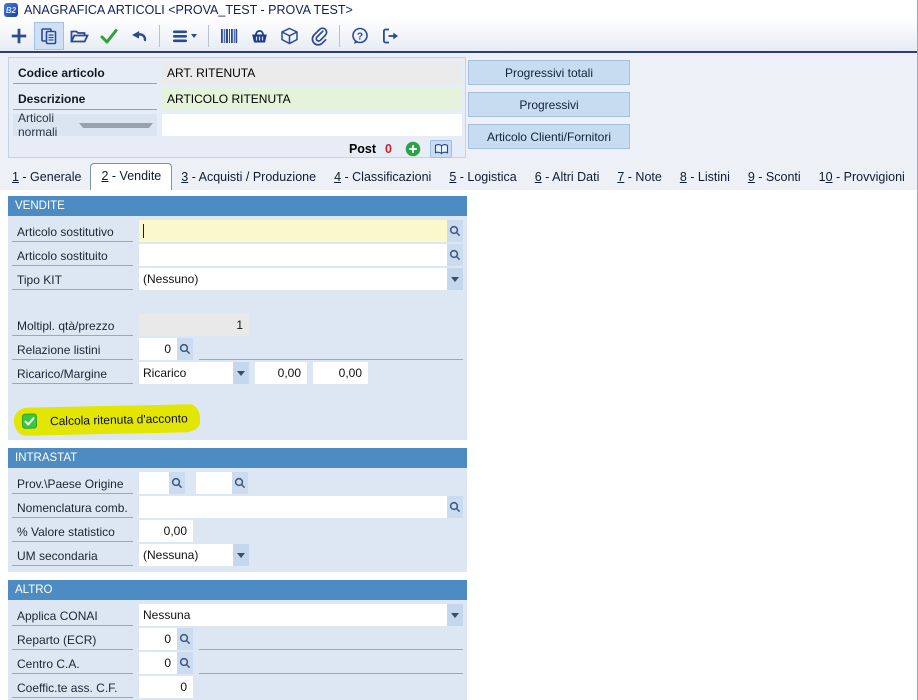  I want to click on highlight-annotation: Calcola ritenuta d'acconto, so click(106, 420).